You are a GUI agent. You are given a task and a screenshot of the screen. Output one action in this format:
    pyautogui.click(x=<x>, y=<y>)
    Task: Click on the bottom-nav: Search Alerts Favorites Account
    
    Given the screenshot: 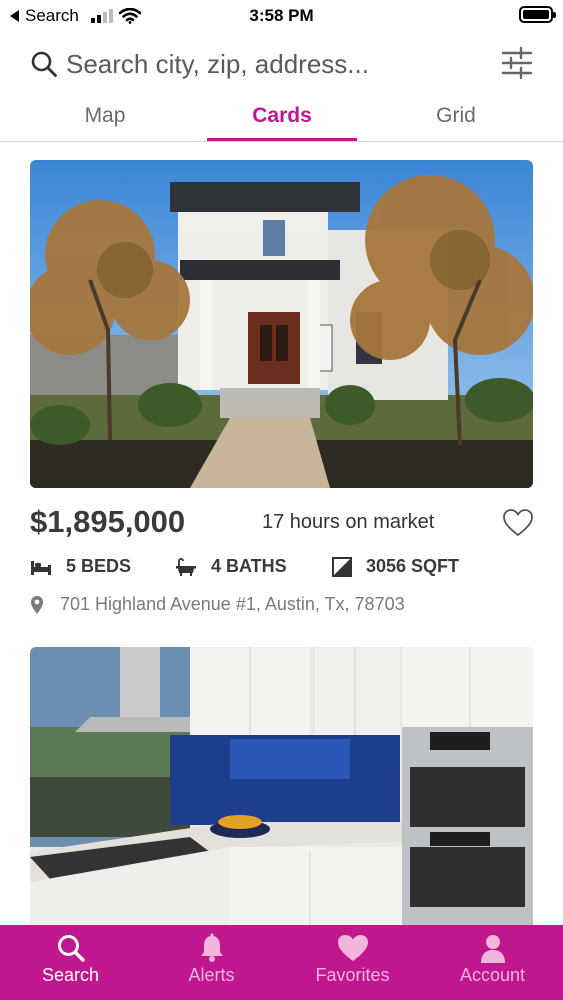 What is the action you would take?
    pyautogui.click(x=281, y=962)
    